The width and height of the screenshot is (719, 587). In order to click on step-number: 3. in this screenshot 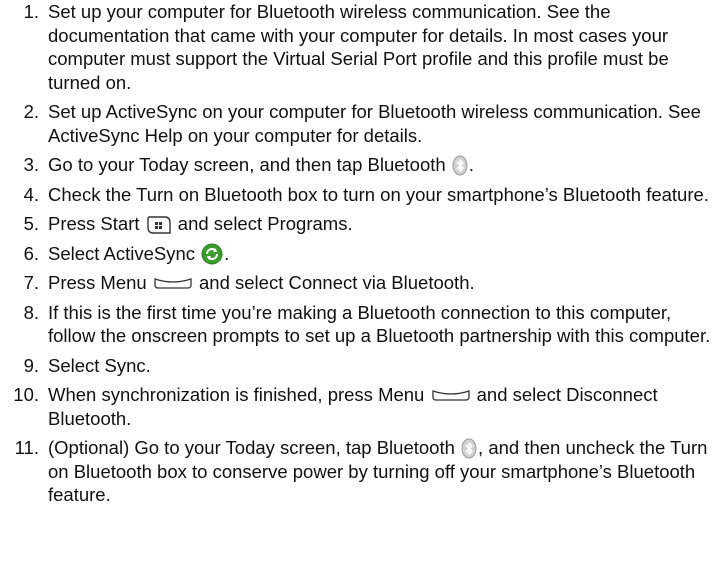, I will do `click(31, 164)`.